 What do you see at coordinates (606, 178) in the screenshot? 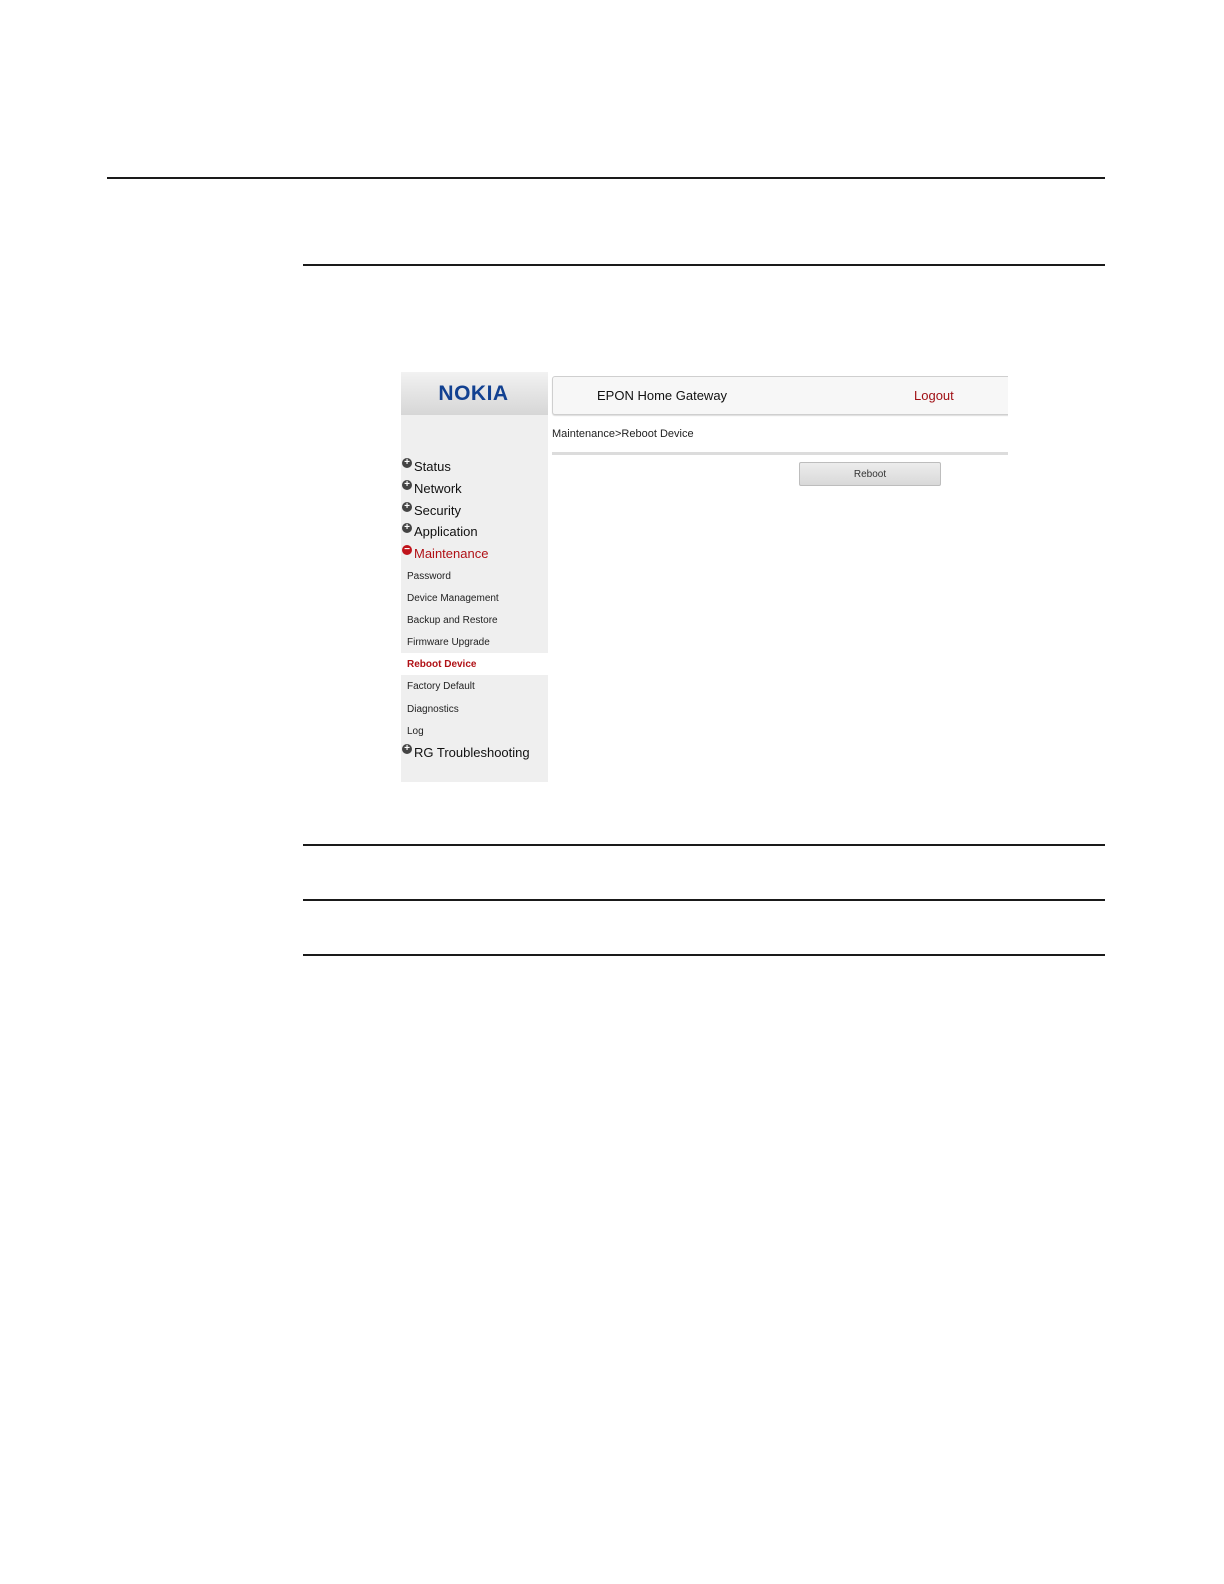
I see `page-rule-top` at bounding box center [606, 178].